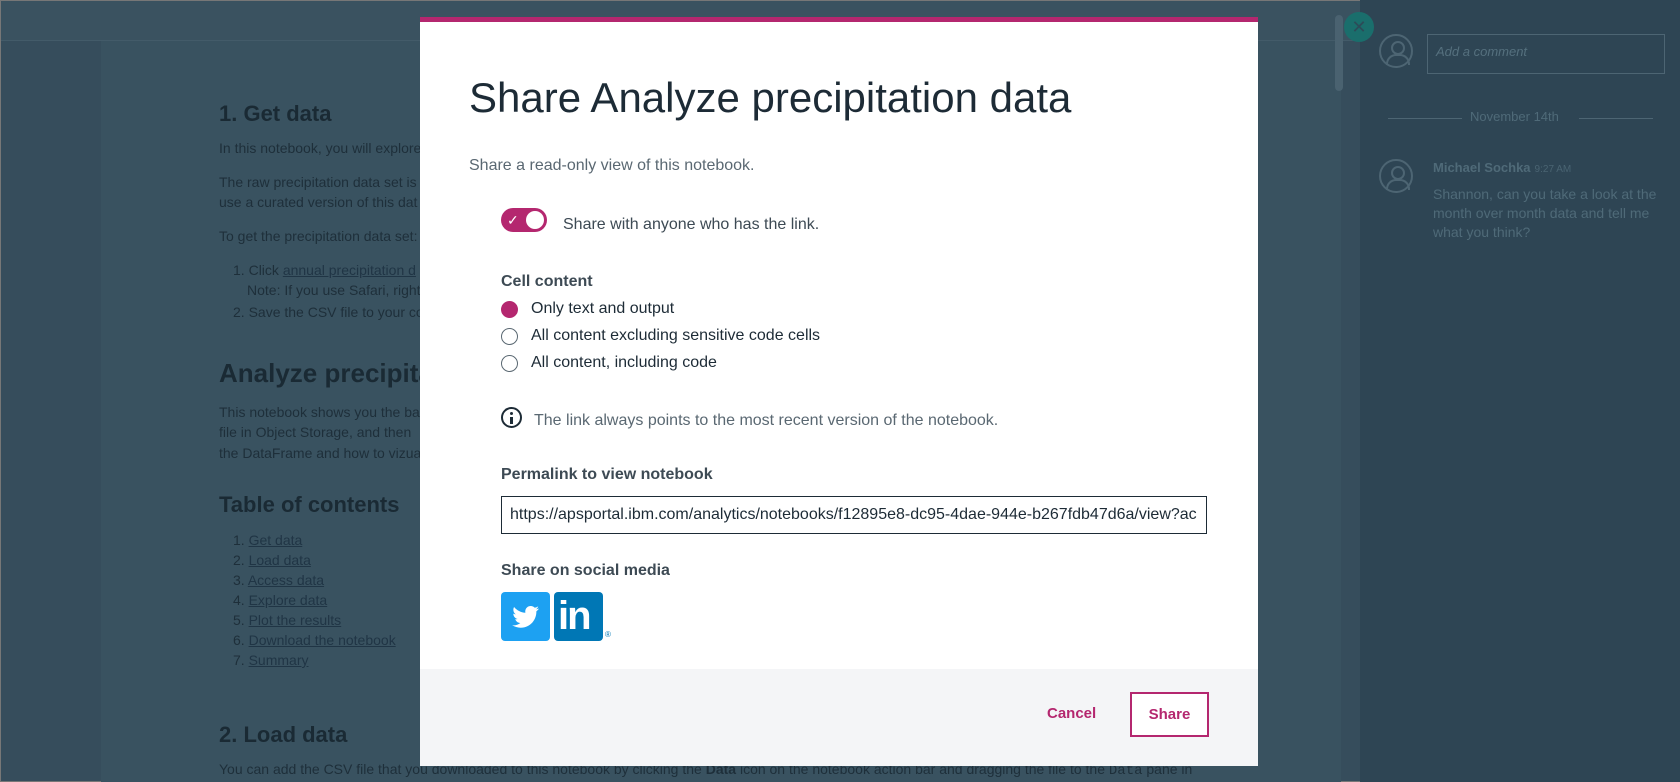 This screenshot has width=1680, height=782. Describe the element at coordinates (585, 570) in the screenshot. I see `social-label: Share on social media` at that location.